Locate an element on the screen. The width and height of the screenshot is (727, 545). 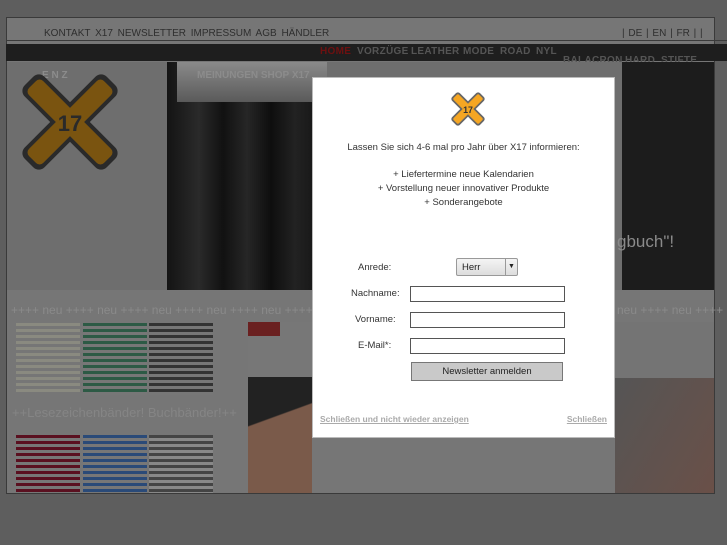
benefit-item: + Sonderangebote is located at coordinates (463, 202).